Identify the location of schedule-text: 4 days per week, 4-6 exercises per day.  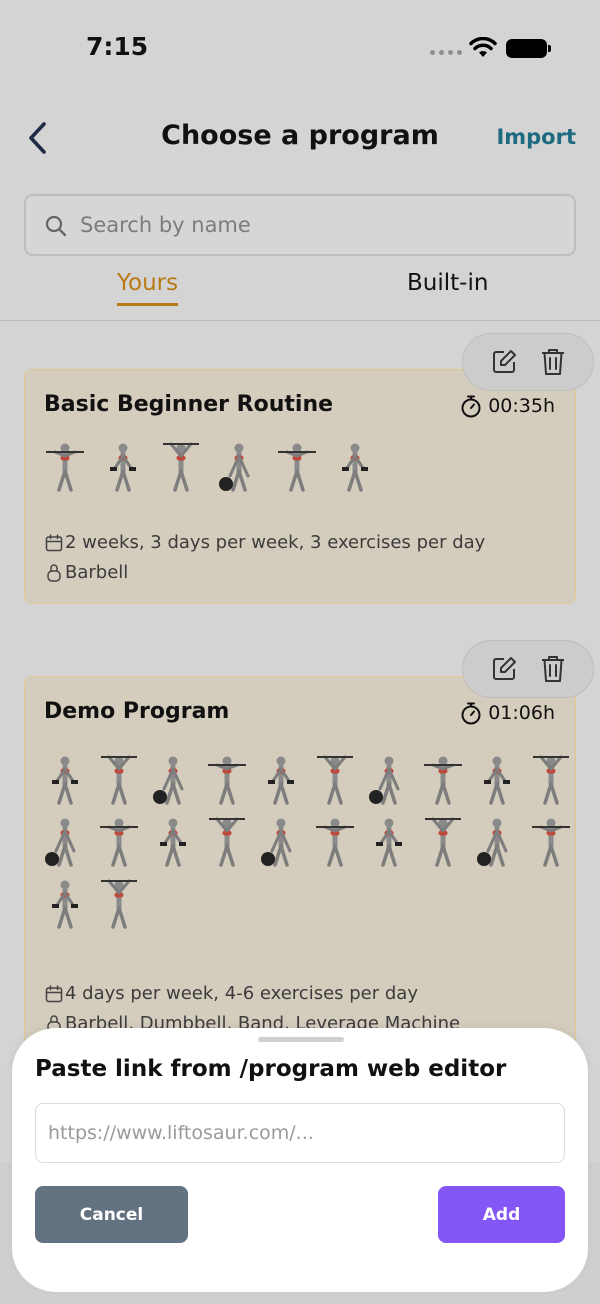
(241, 993).